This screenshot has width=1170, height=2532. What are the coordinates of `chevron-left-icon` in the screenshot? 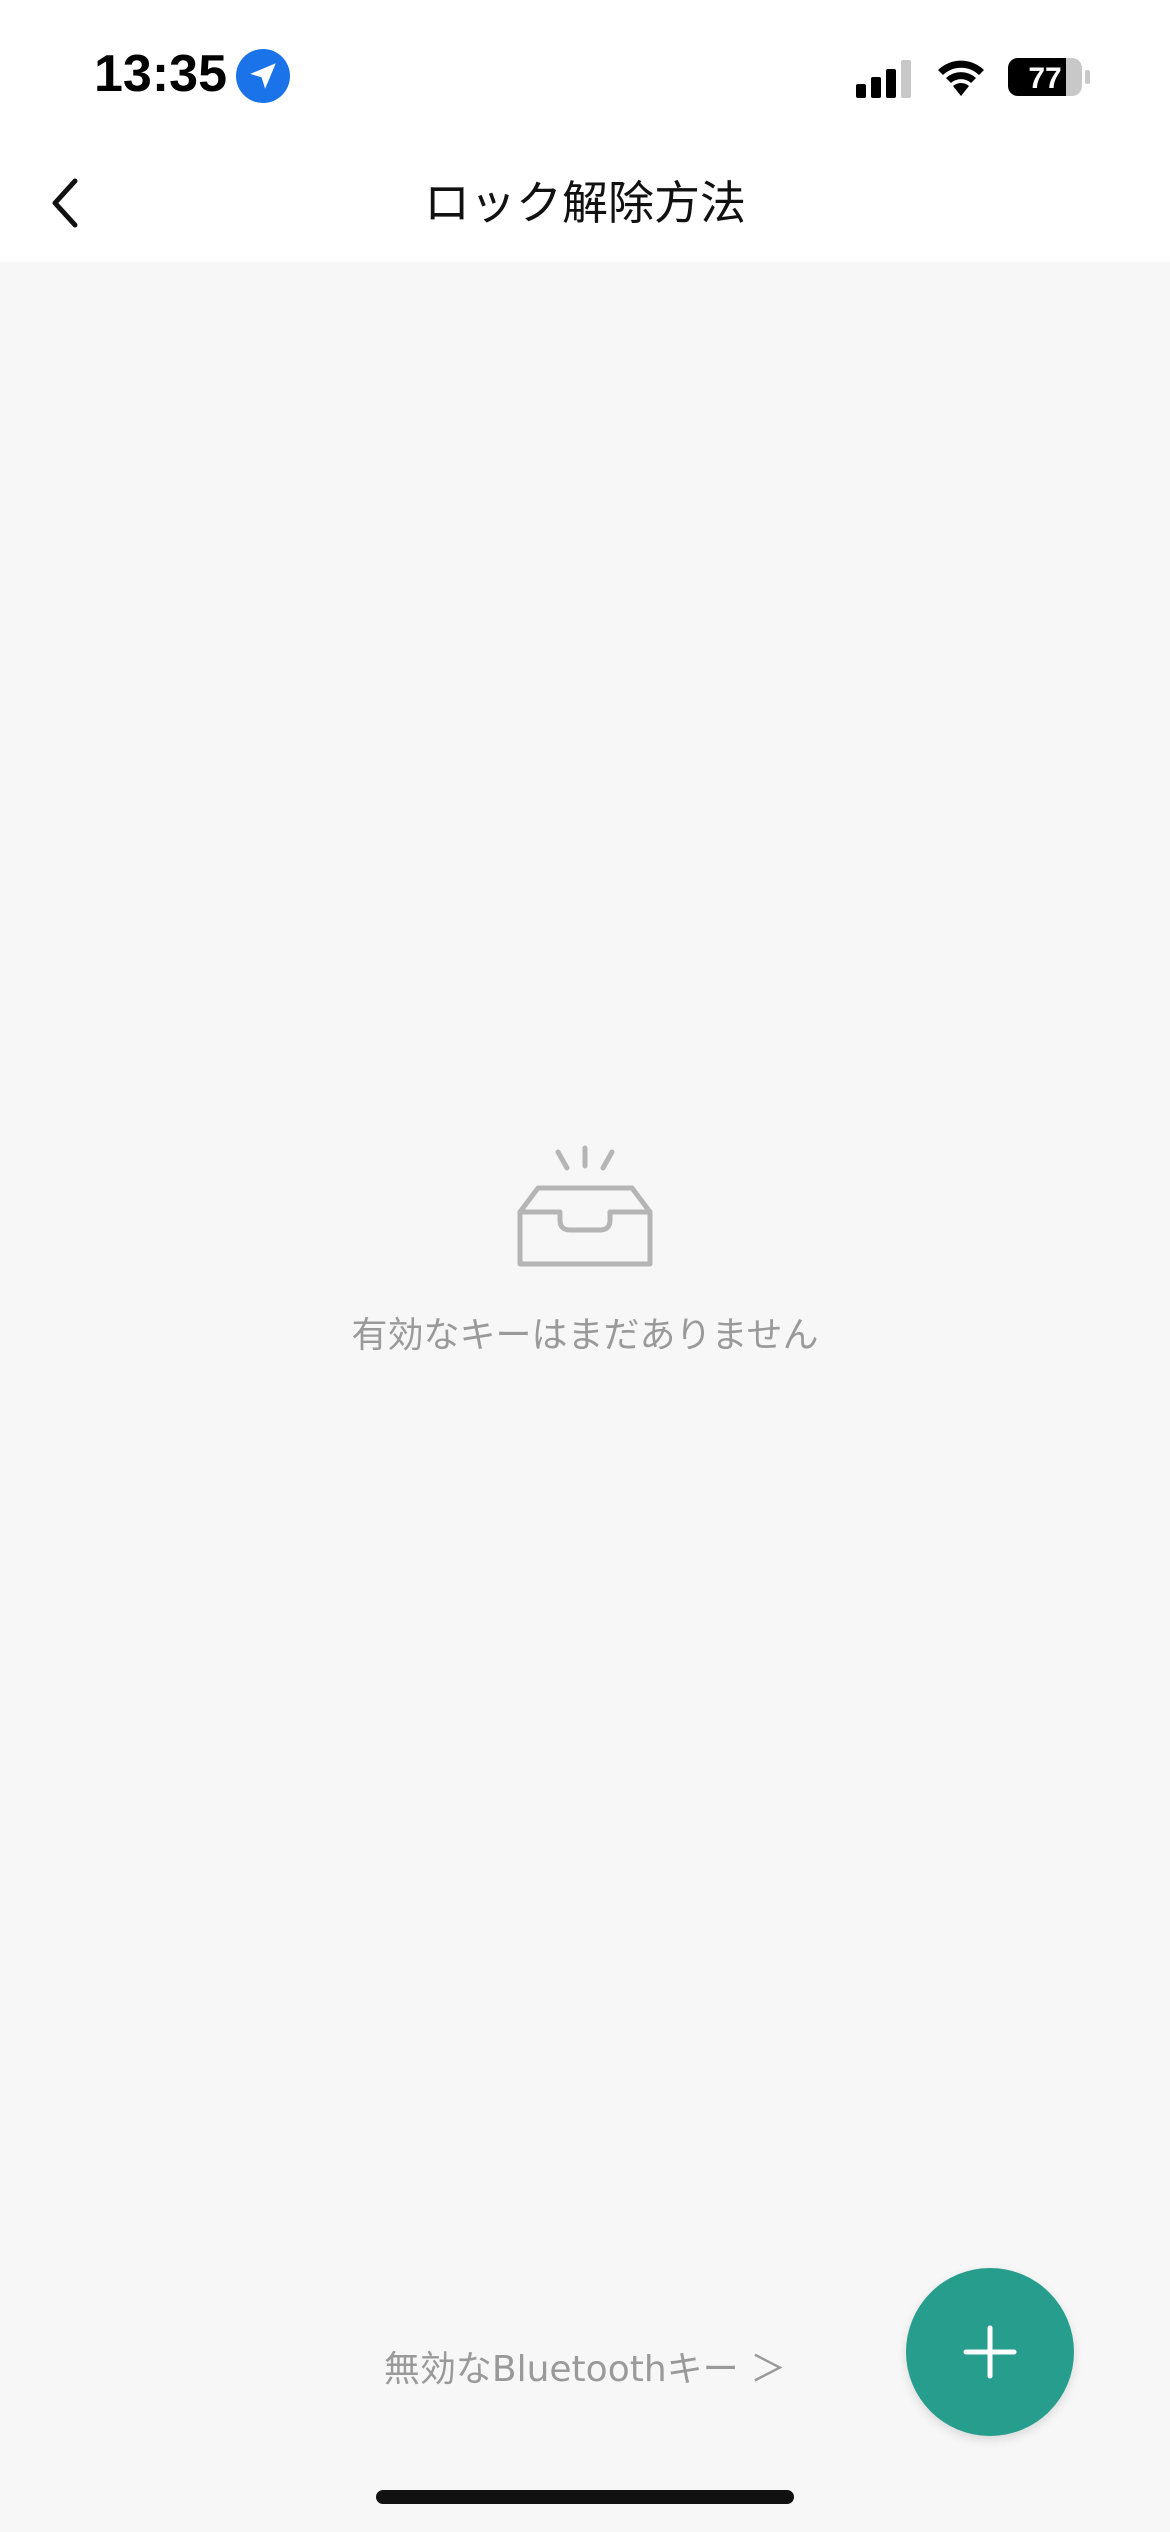 It's located at (65, 203).